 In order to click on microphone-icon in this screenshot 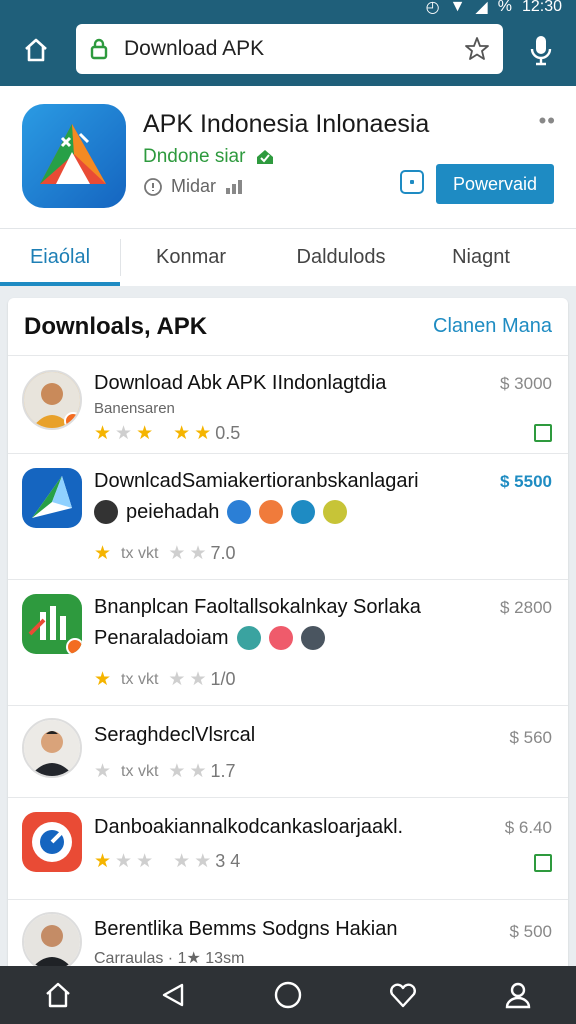, I will do `click(541, 51)`.